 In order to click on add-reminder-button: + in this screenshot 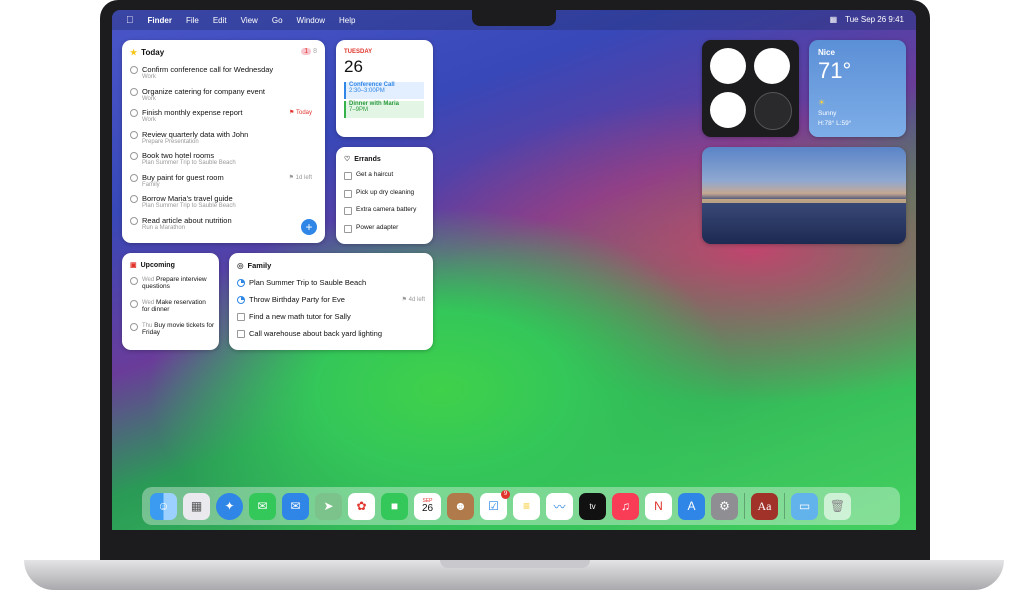, I will do `click(309, 227)`.